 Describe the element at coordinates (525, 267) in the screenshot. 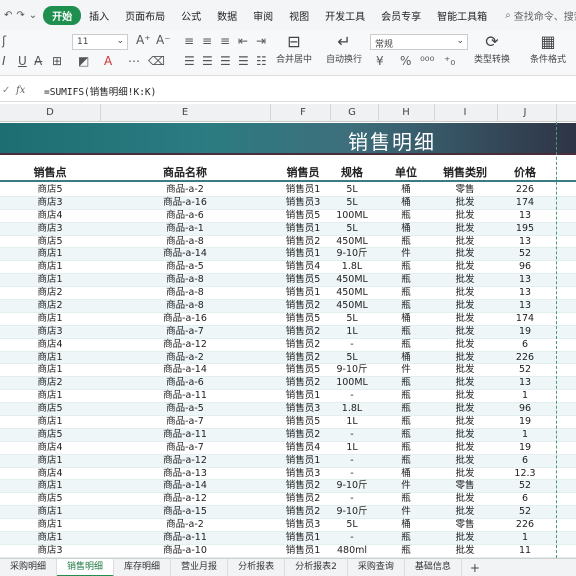

I see `cell-price: 96` at that location.